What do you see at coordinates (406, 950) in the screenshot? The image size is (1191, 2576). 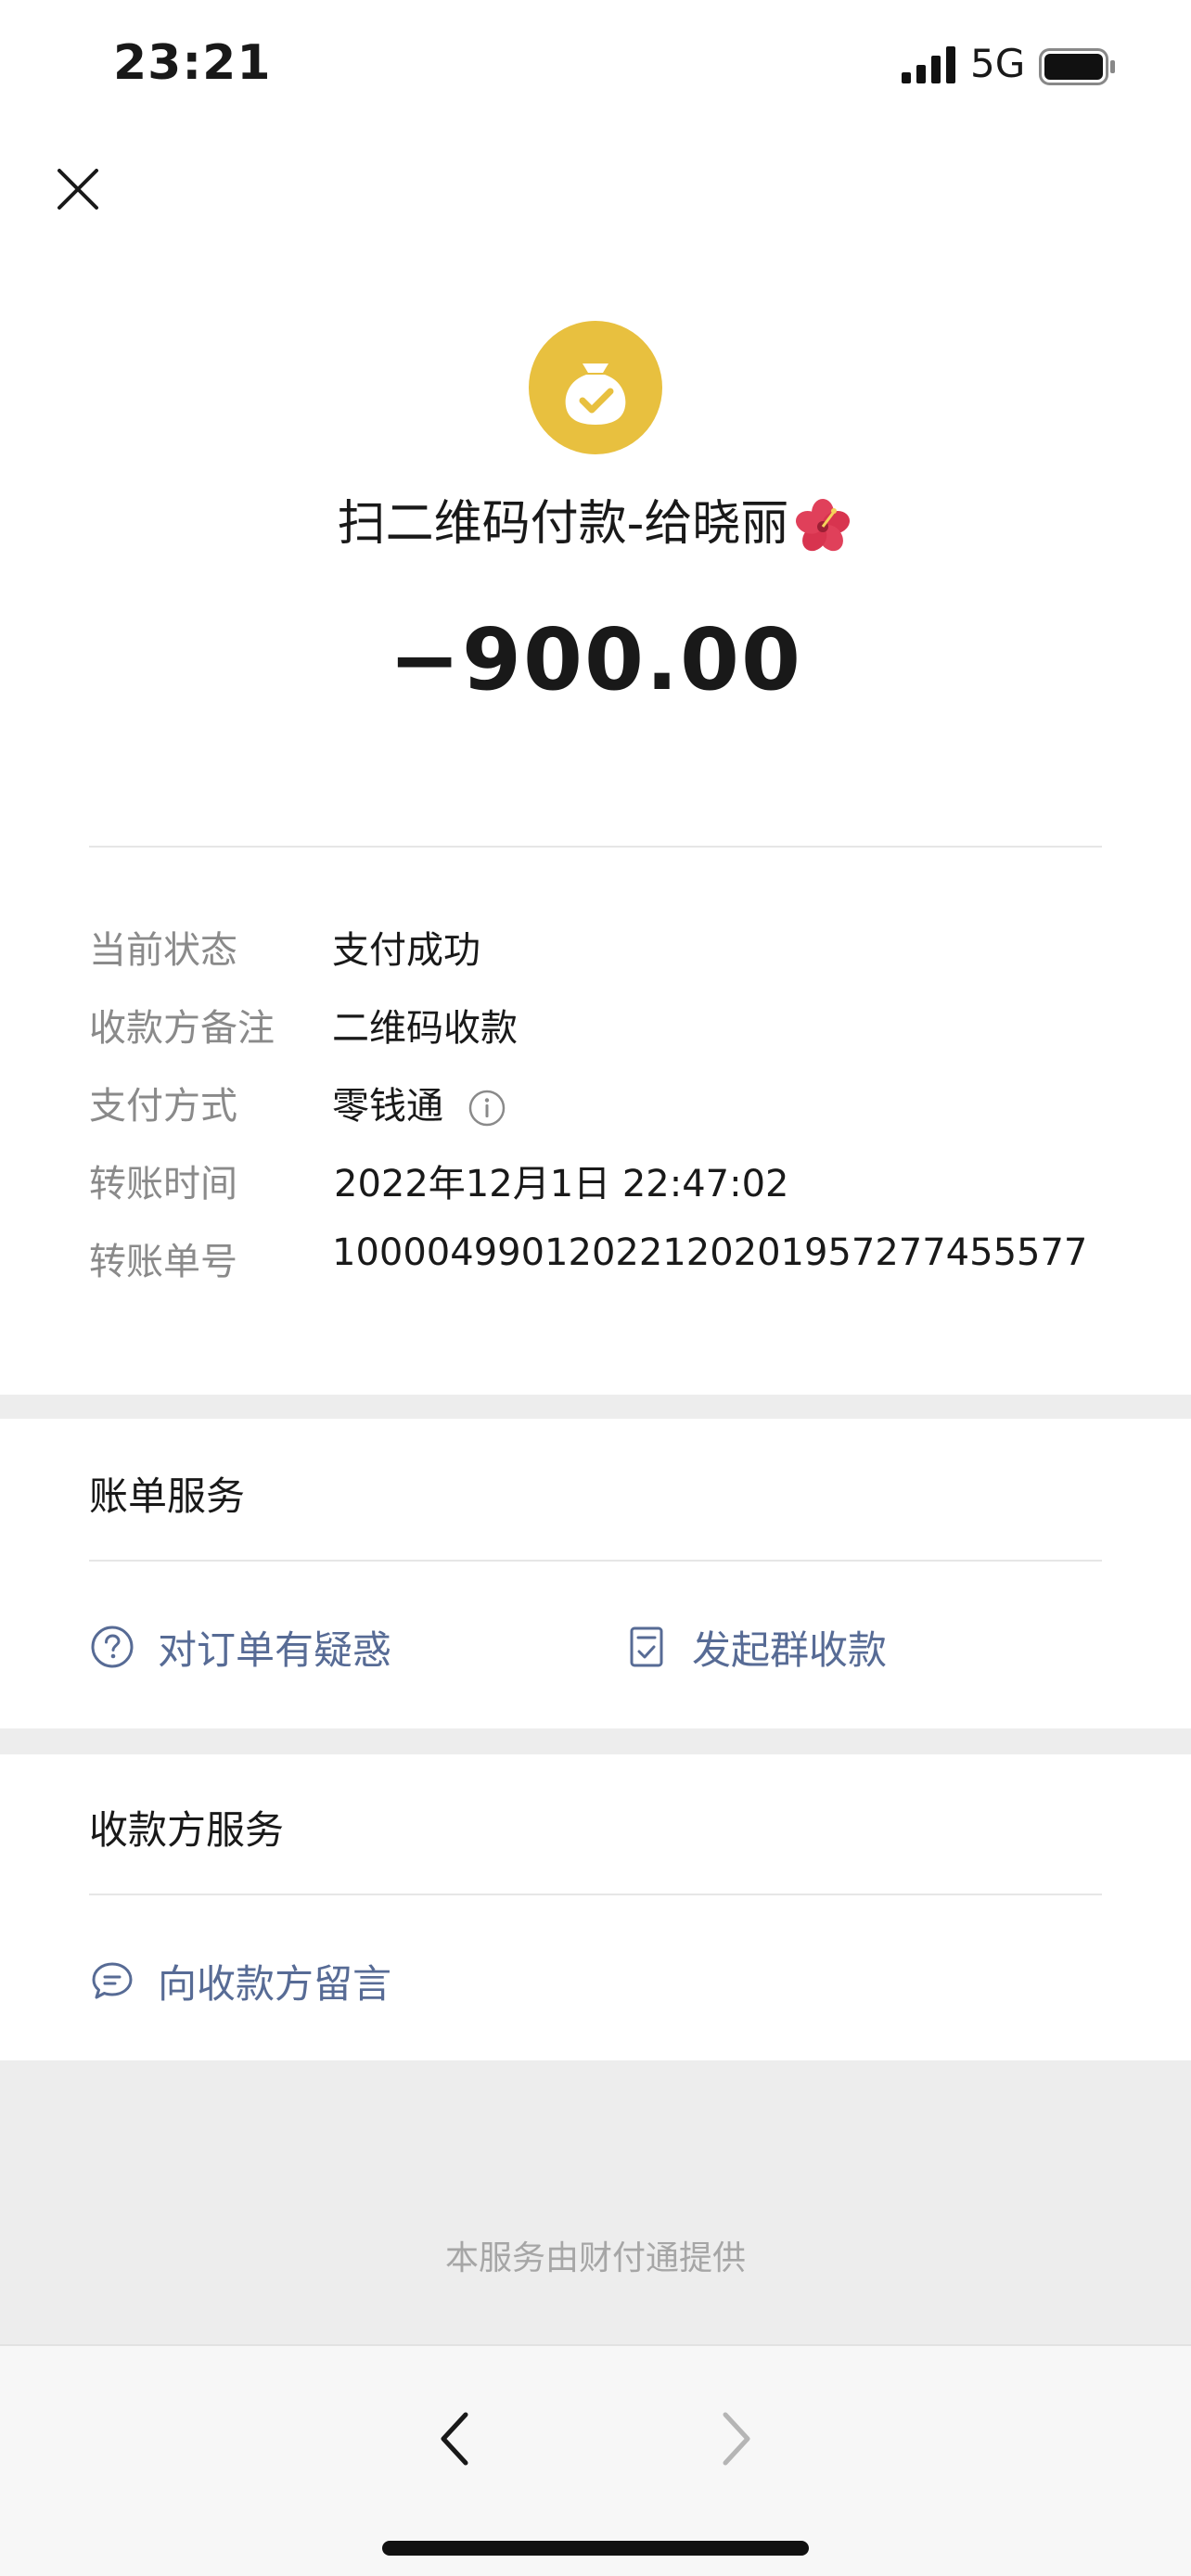 I see `detail-value: 支付成功` at bounding box center [406, 950].